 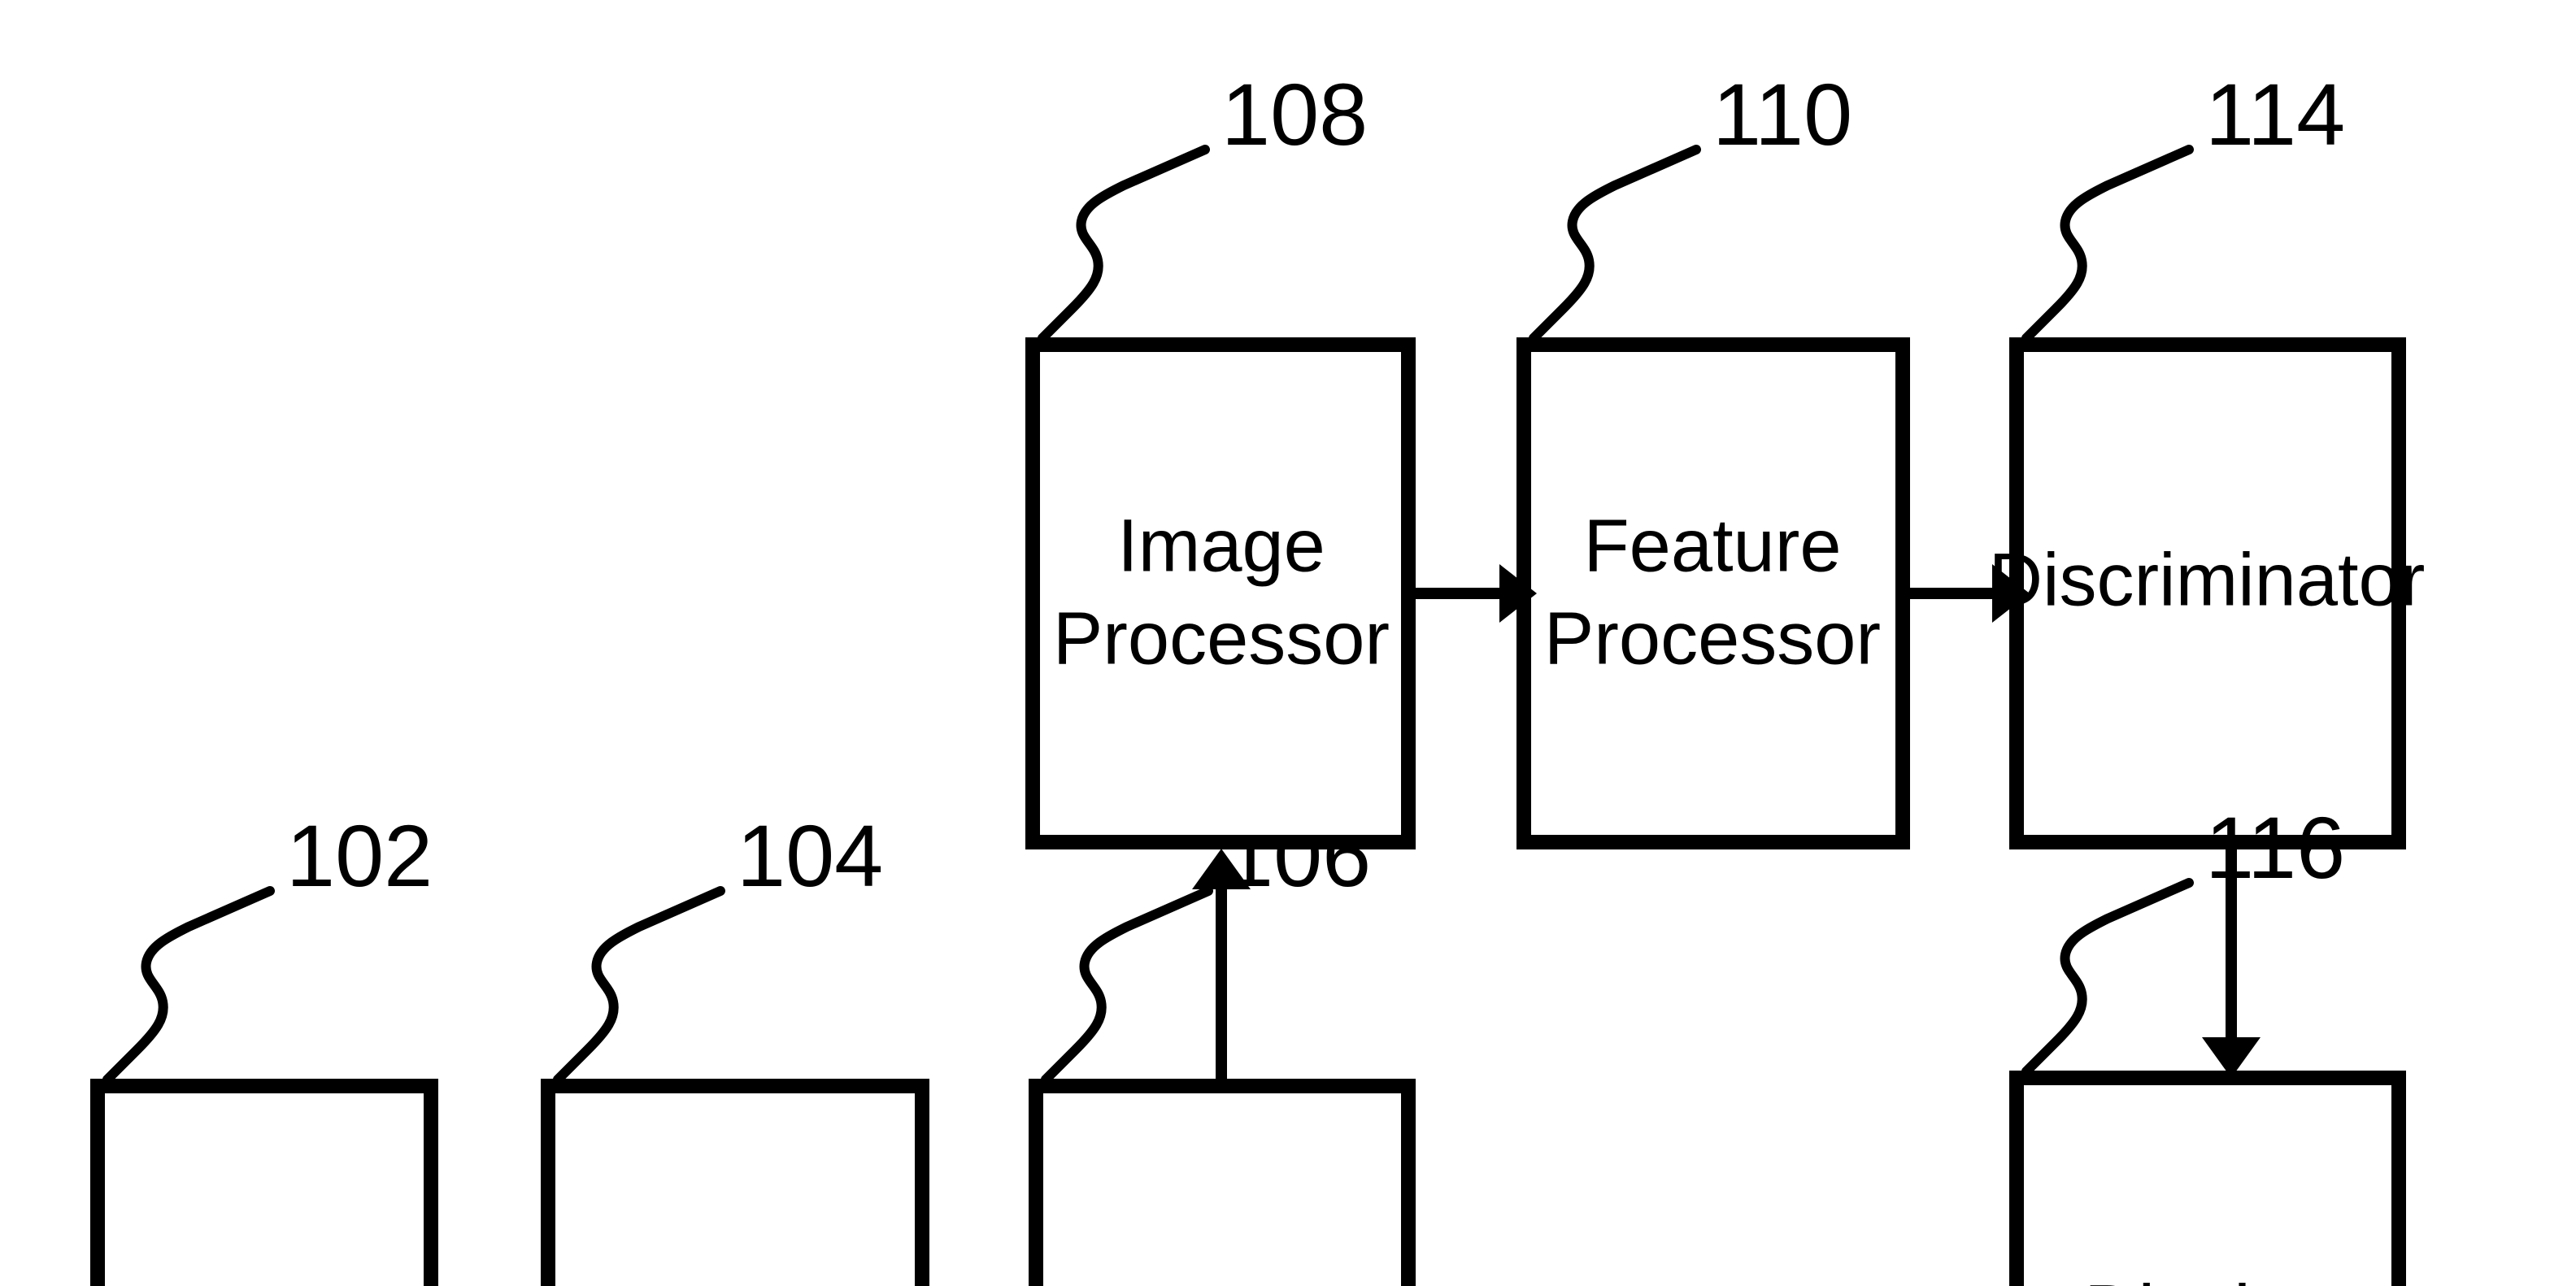 I want to click on block-feature-processor: Feature Processor 110, so click(x=1713, y=457).